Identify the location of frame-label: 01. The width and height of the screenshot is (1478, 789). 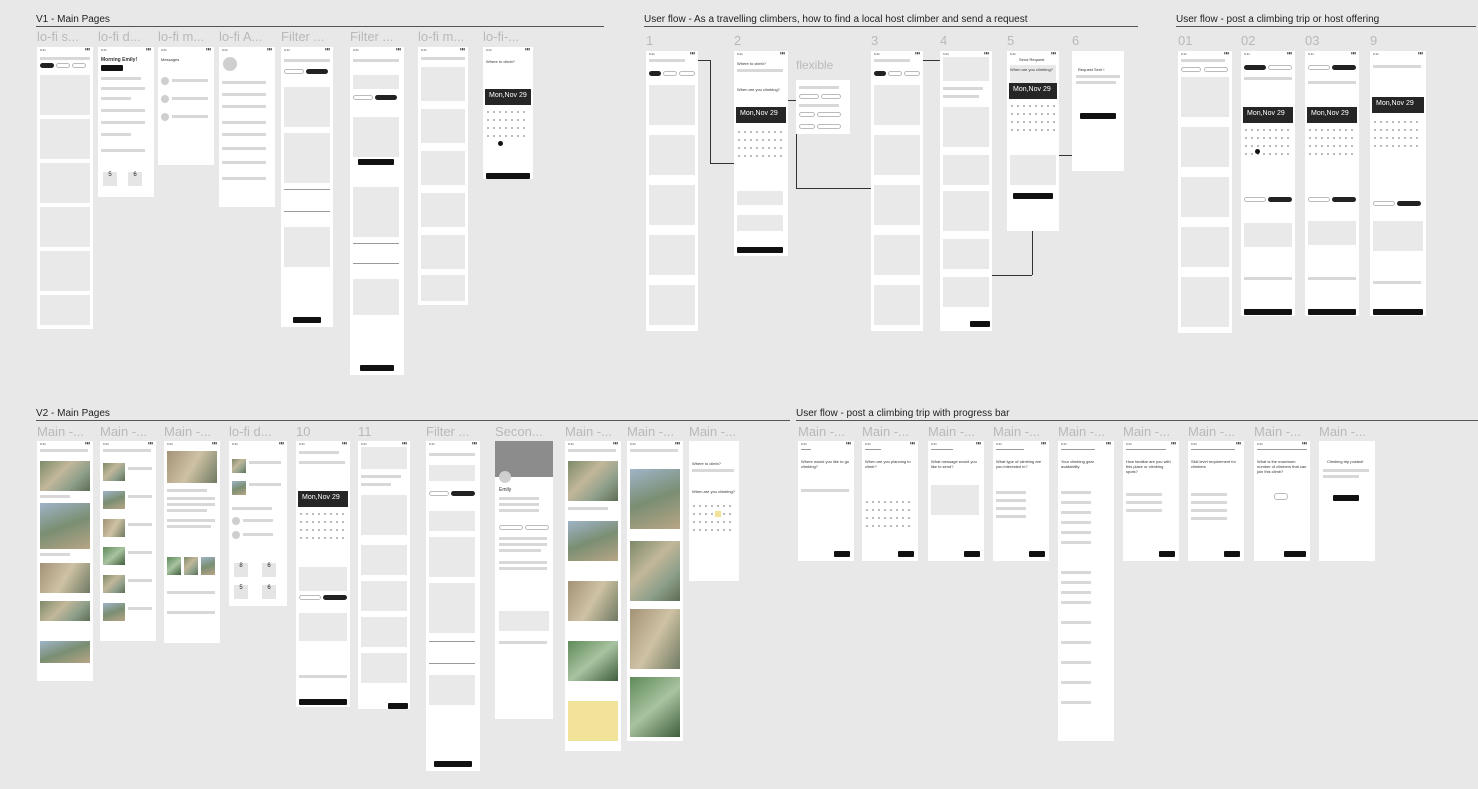
(1185, 40).